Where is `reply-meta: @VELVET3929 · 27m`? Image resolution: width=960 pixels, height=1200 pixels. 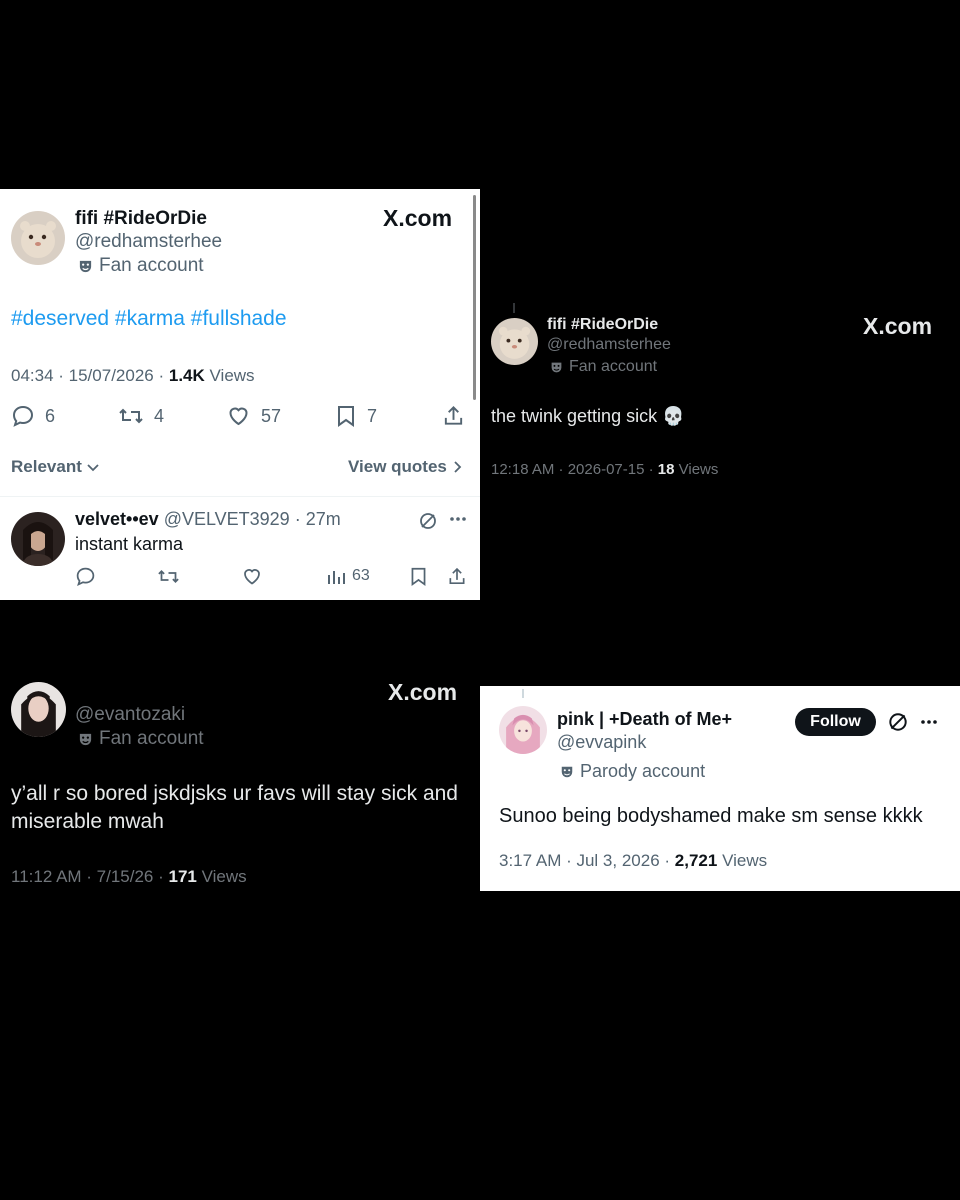 reply-meta: @VELVET3929 · 27m is located at coordinates (252, 519).